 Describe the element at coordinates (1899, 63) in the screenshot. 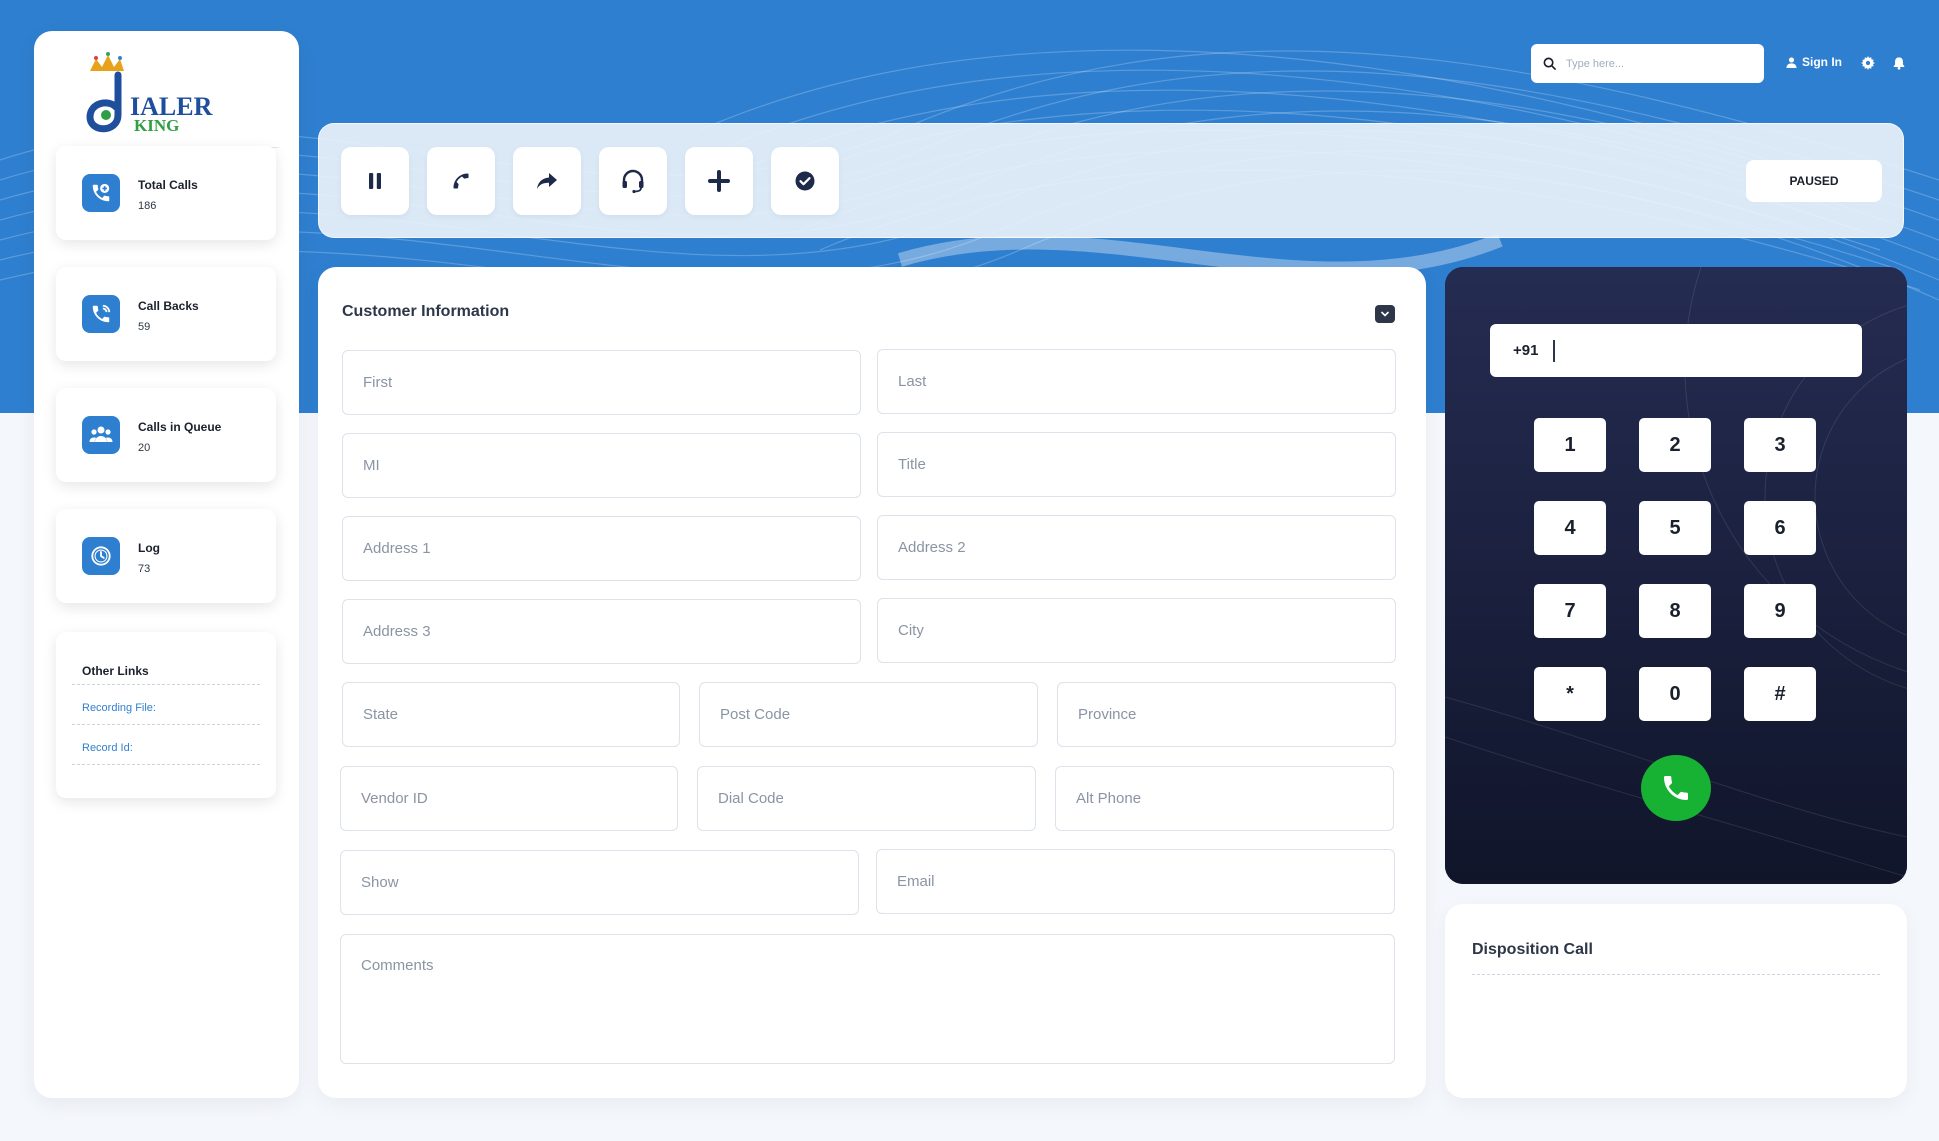

I see `bell-icon` at that location.